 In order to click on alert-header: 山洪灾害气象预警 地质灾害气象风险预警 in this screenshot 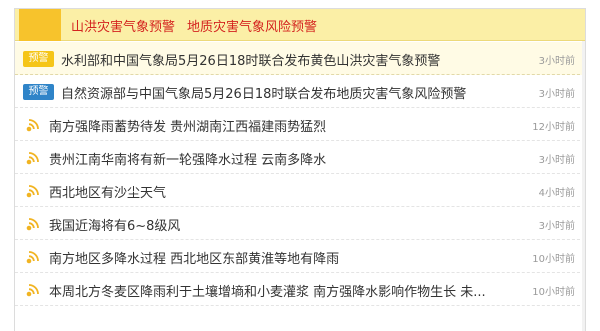, I will do `click(300, 25)`.